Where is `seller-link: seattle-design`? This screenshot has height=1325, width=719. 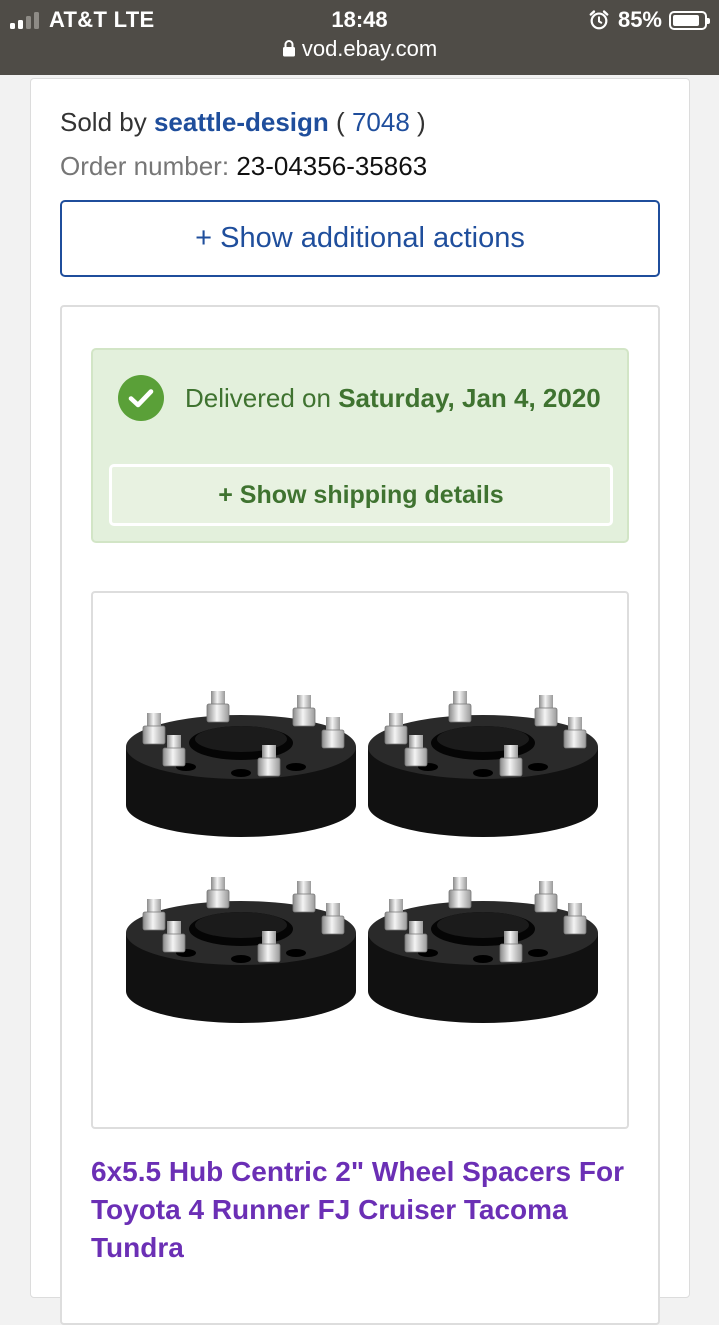 seller-link: seattle-design is located at coordinates (241, 122).